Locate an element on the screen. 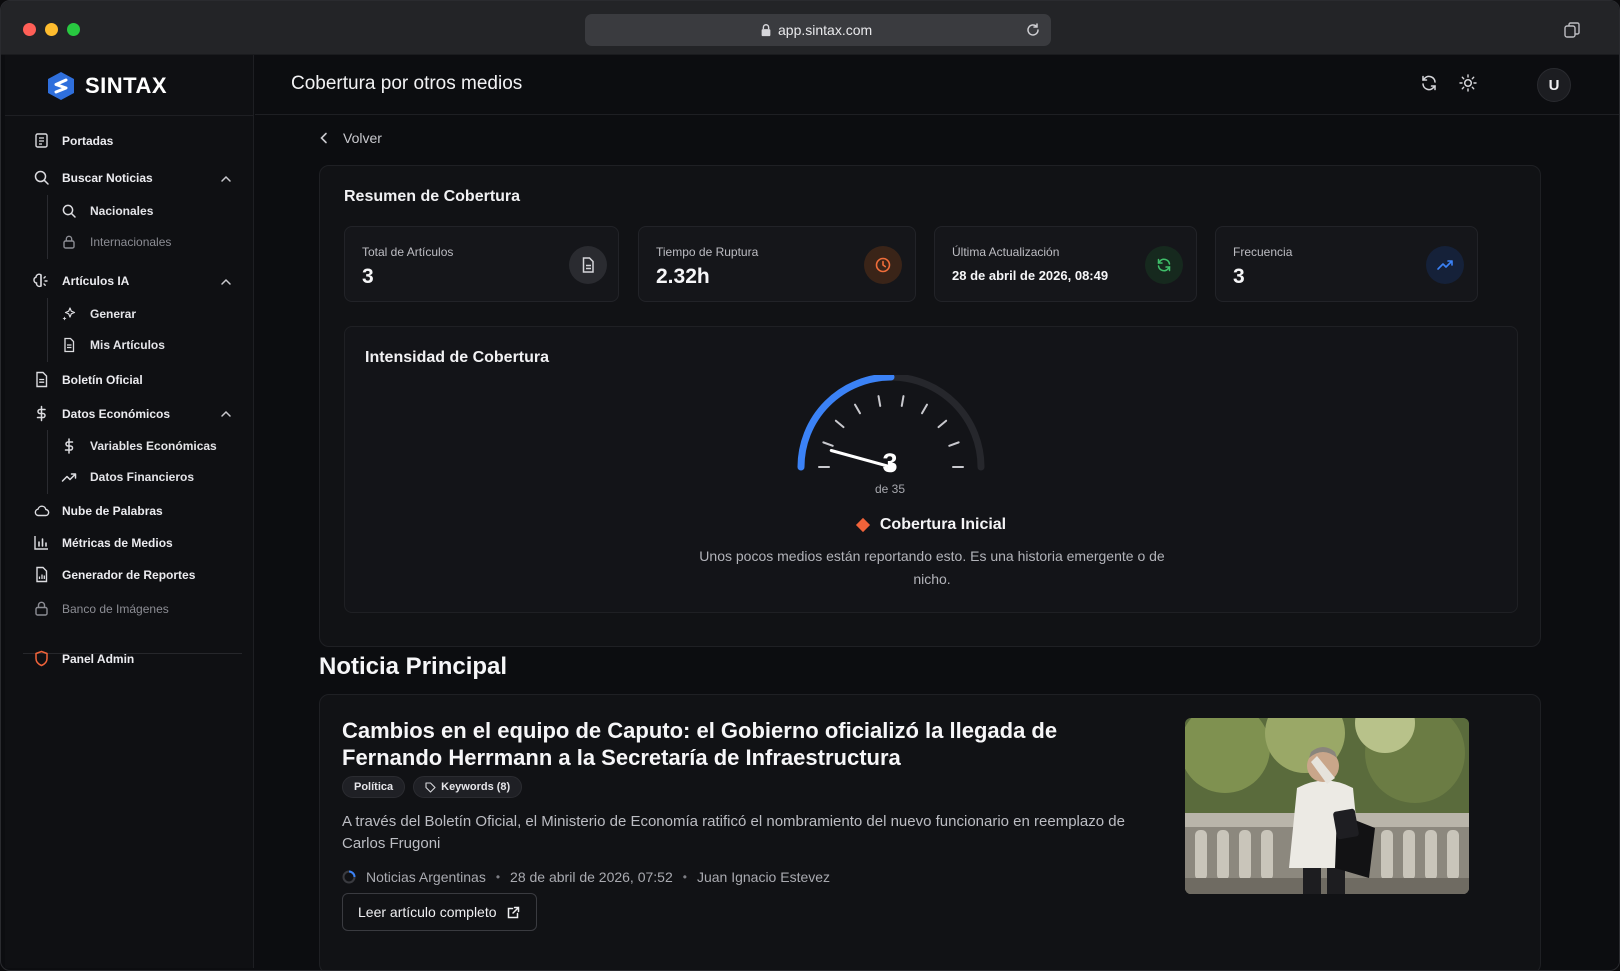 The width and height of the screenshot is (1620, 971). sidebar-item-panel-admin: Panel Admin is located at coordinates (83, 658).